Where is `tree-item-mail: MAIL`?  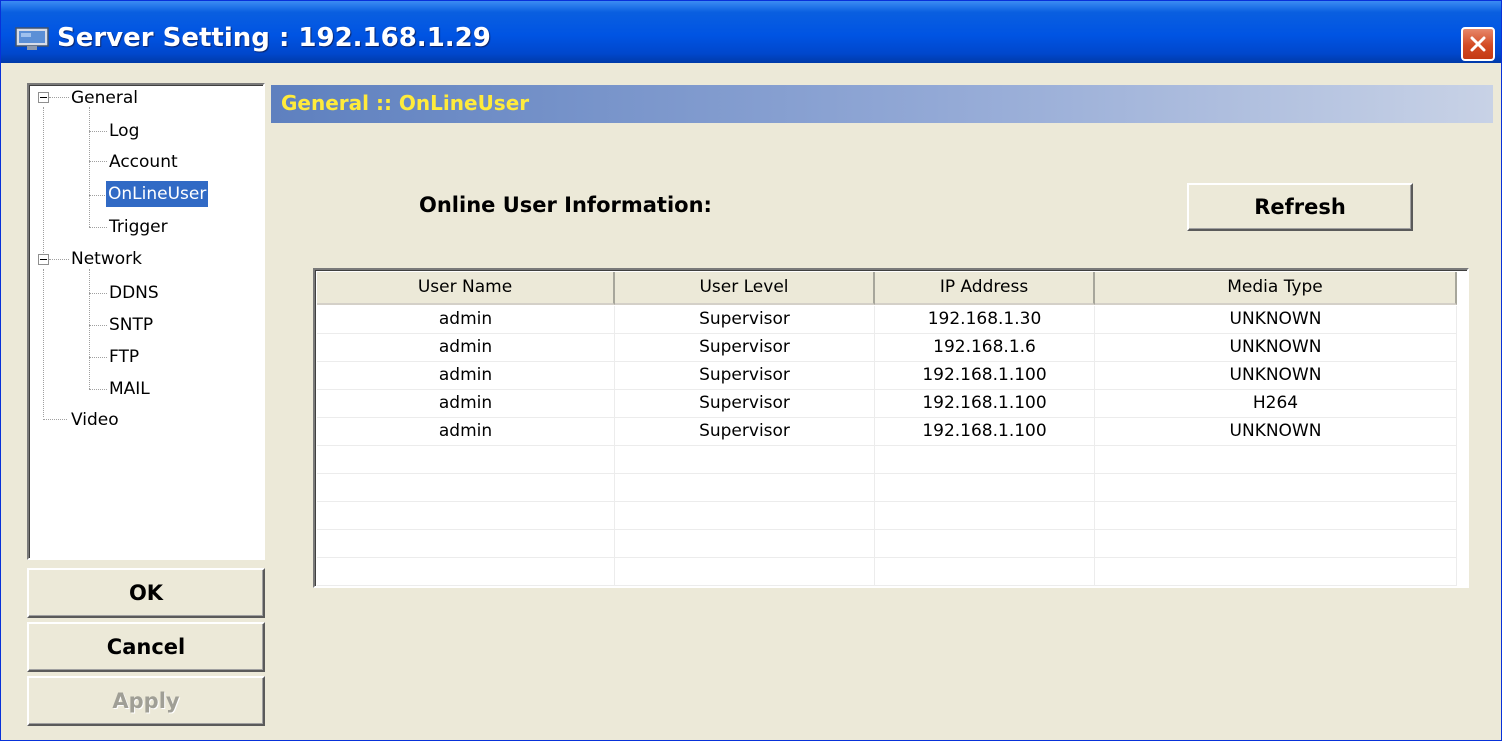 tree-item-mail: MAIL is located at coordinates (129, 389).